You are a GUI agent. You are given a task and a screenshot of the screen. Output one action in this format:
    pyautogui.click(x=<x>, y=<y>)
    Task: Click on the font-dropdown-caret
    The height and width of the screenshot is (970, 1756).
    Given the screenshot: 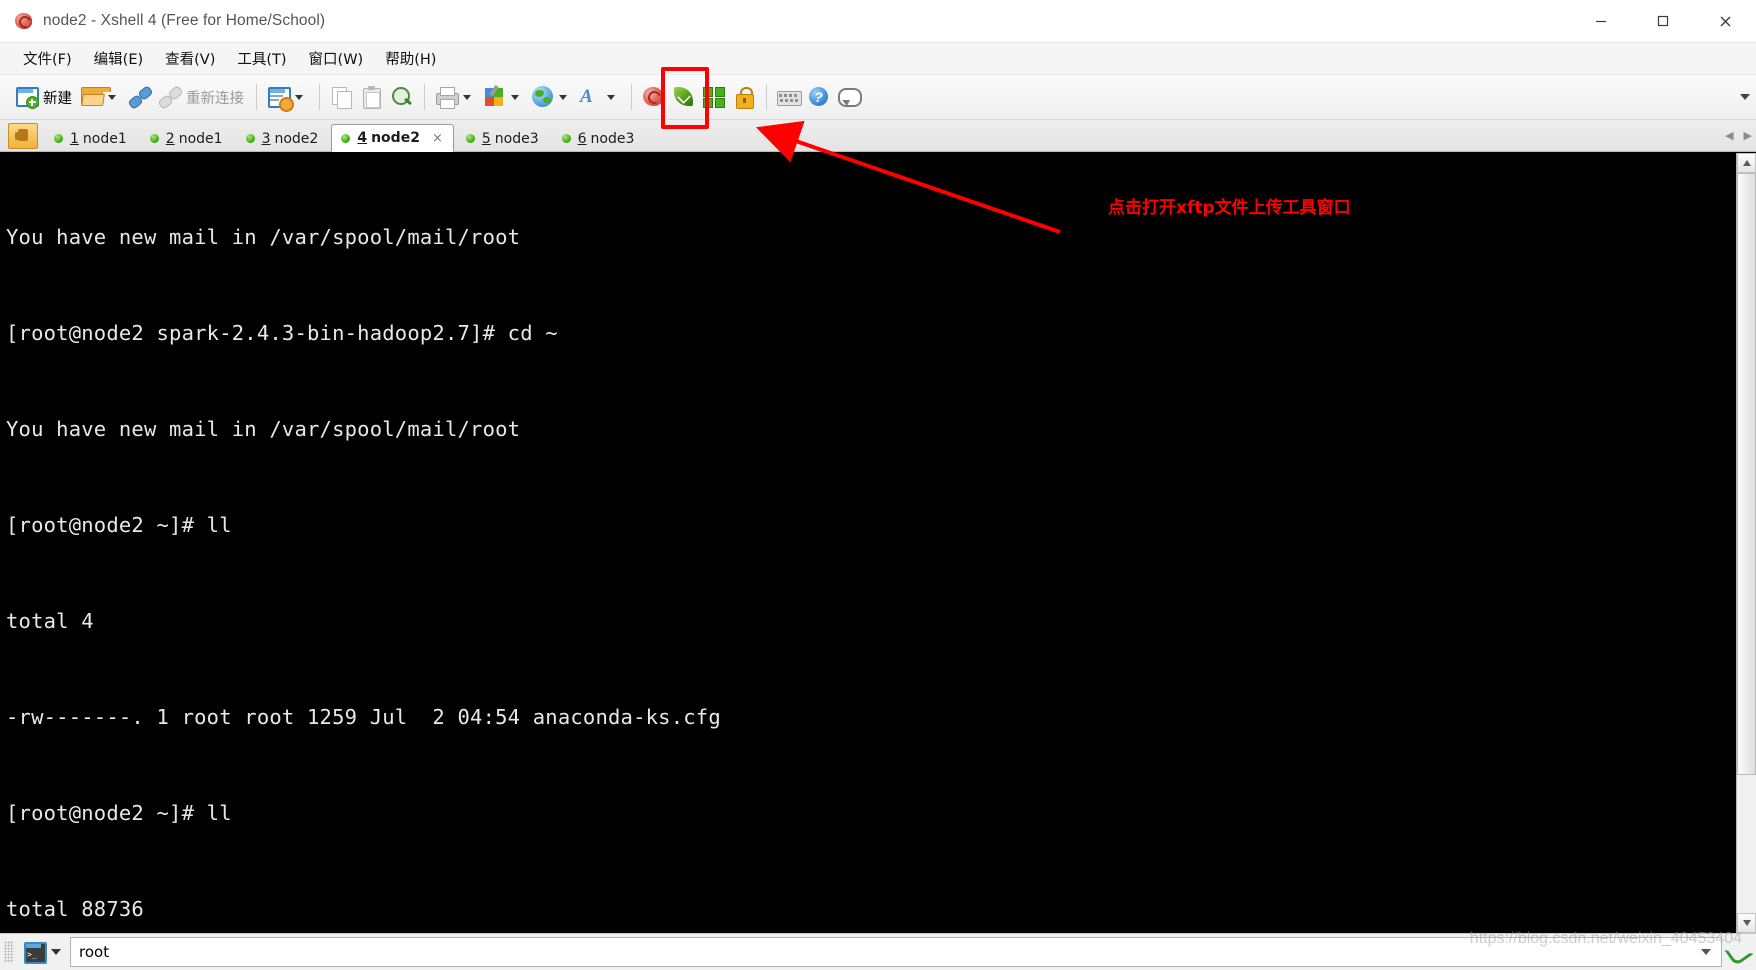 What is the action you would take?
    pyautogui.click(x=611, y=97)
    